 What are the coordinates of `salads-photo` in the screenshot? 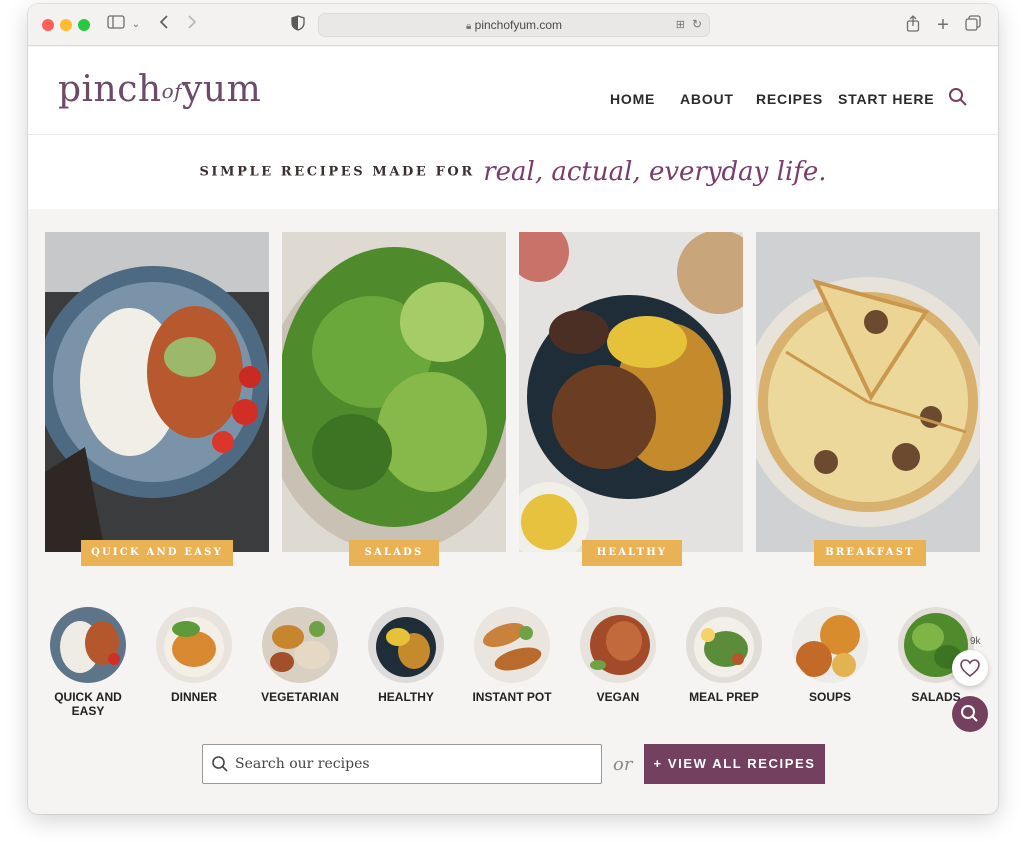 It's located at (394, 392).